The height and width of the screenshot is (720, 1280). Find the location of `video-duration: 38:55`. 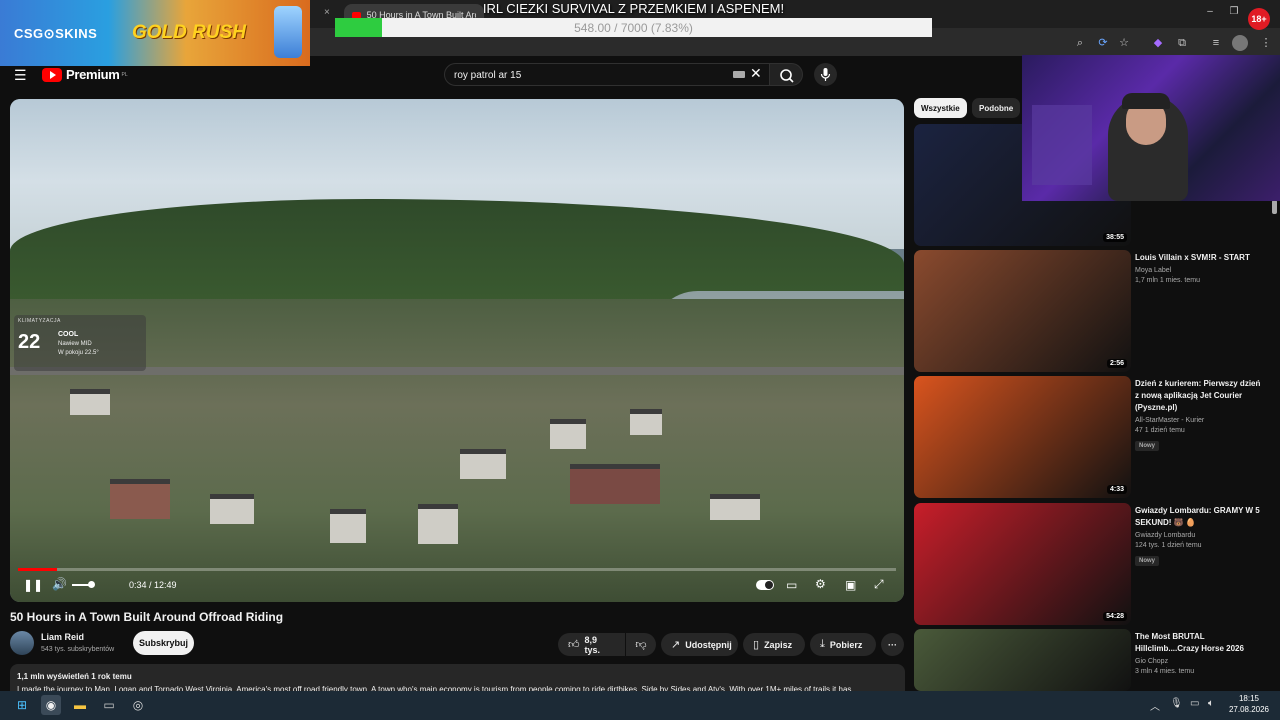

video-duration: 38:55 is located at coordinates (1115, 237).